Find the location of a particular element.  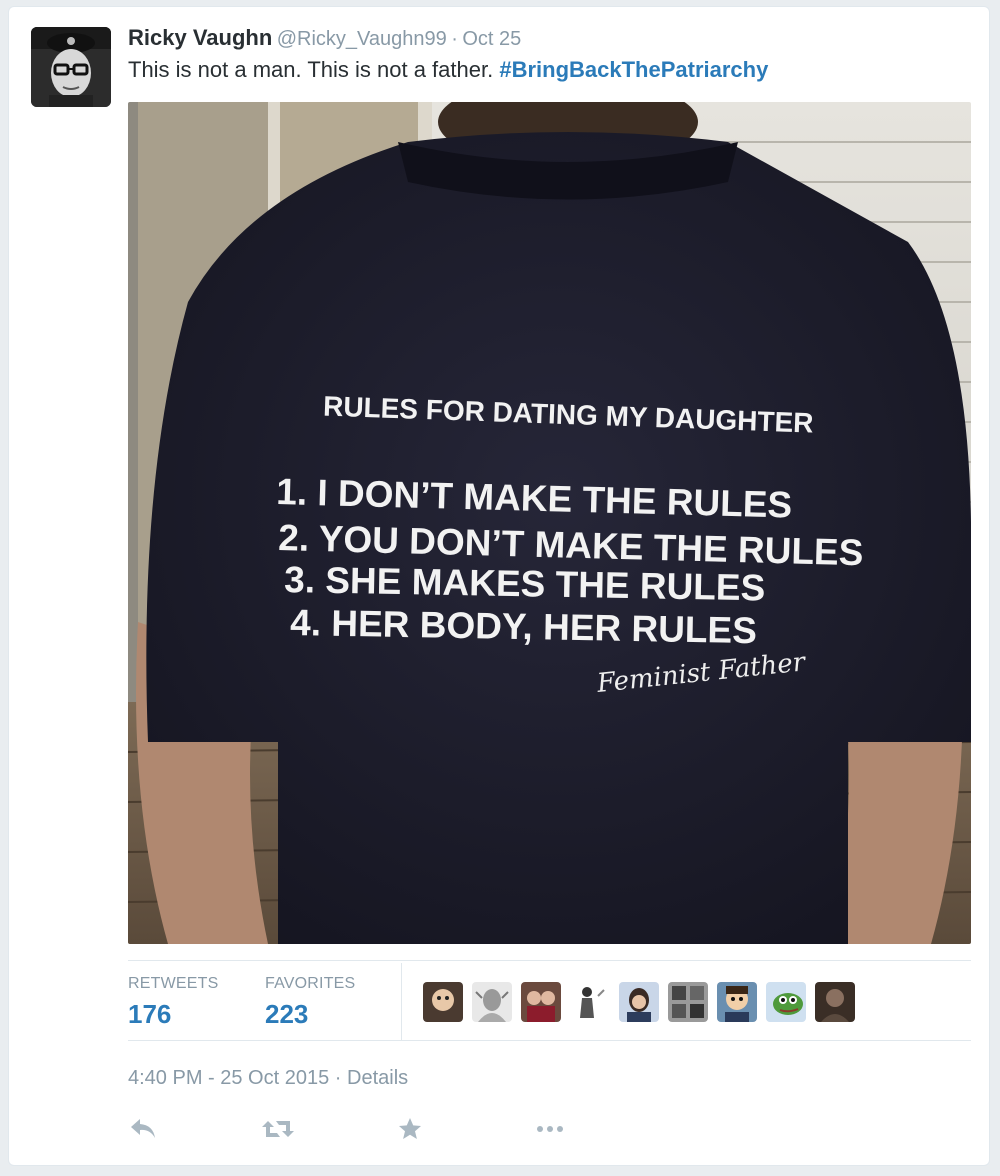

timestamp-text: 4:40 PM - 25 Oct 2015 is located at coordinates (228, 1078).